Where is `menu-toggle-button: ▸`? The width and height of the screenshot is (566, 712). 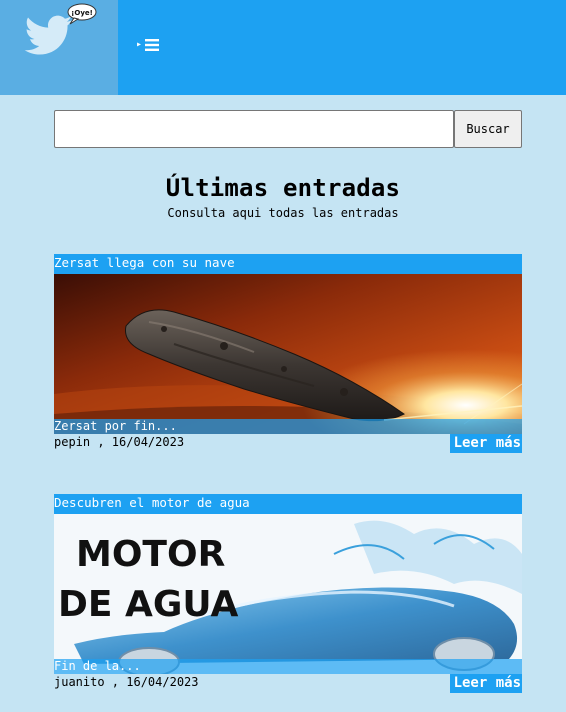
menu-toggle-button: ▸ is located at coordinates (148, 45).